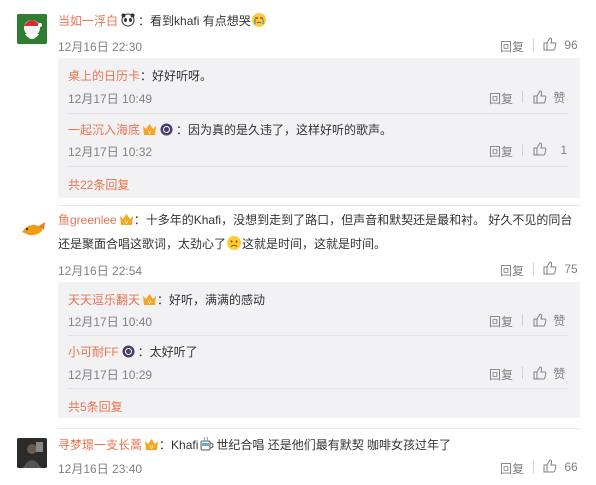 The height and width of the screenshot is (485, 596). What do you see at coordinates (93, 352) in the screenshot?
I see `reply-author: 小可耐FF` at bounding box center [93, 352].